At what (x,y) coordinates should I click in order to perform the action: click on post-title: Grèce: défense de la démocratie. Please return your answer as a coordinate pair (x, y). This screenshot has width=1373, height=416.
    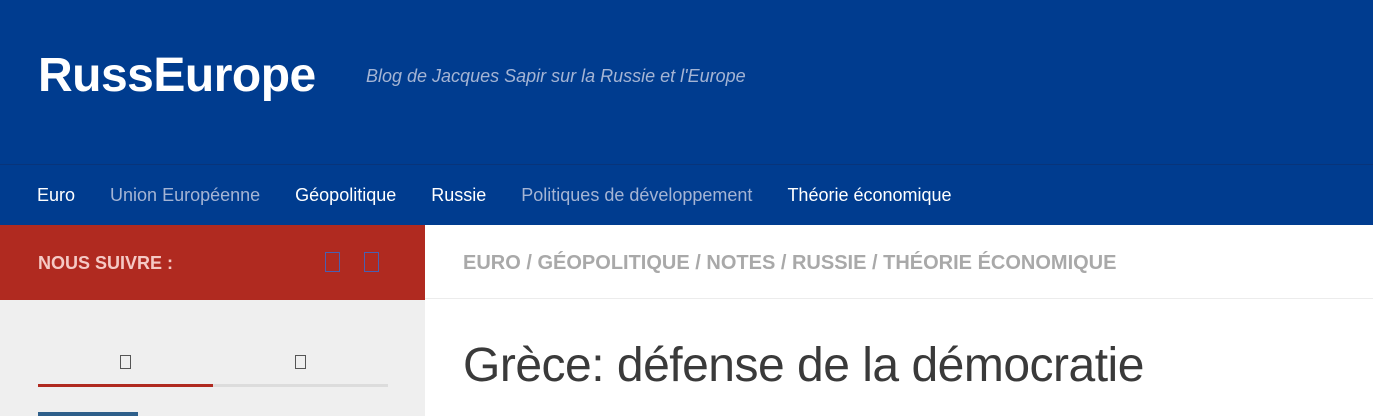
    Looking at the image, I should click on (803, 365).